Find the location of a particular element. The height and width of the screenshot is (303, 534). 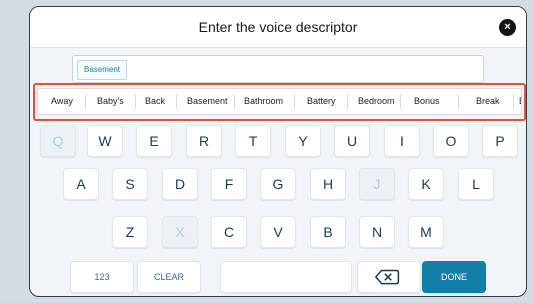

suggestion-back: Back is located at coordinates (155, 101).